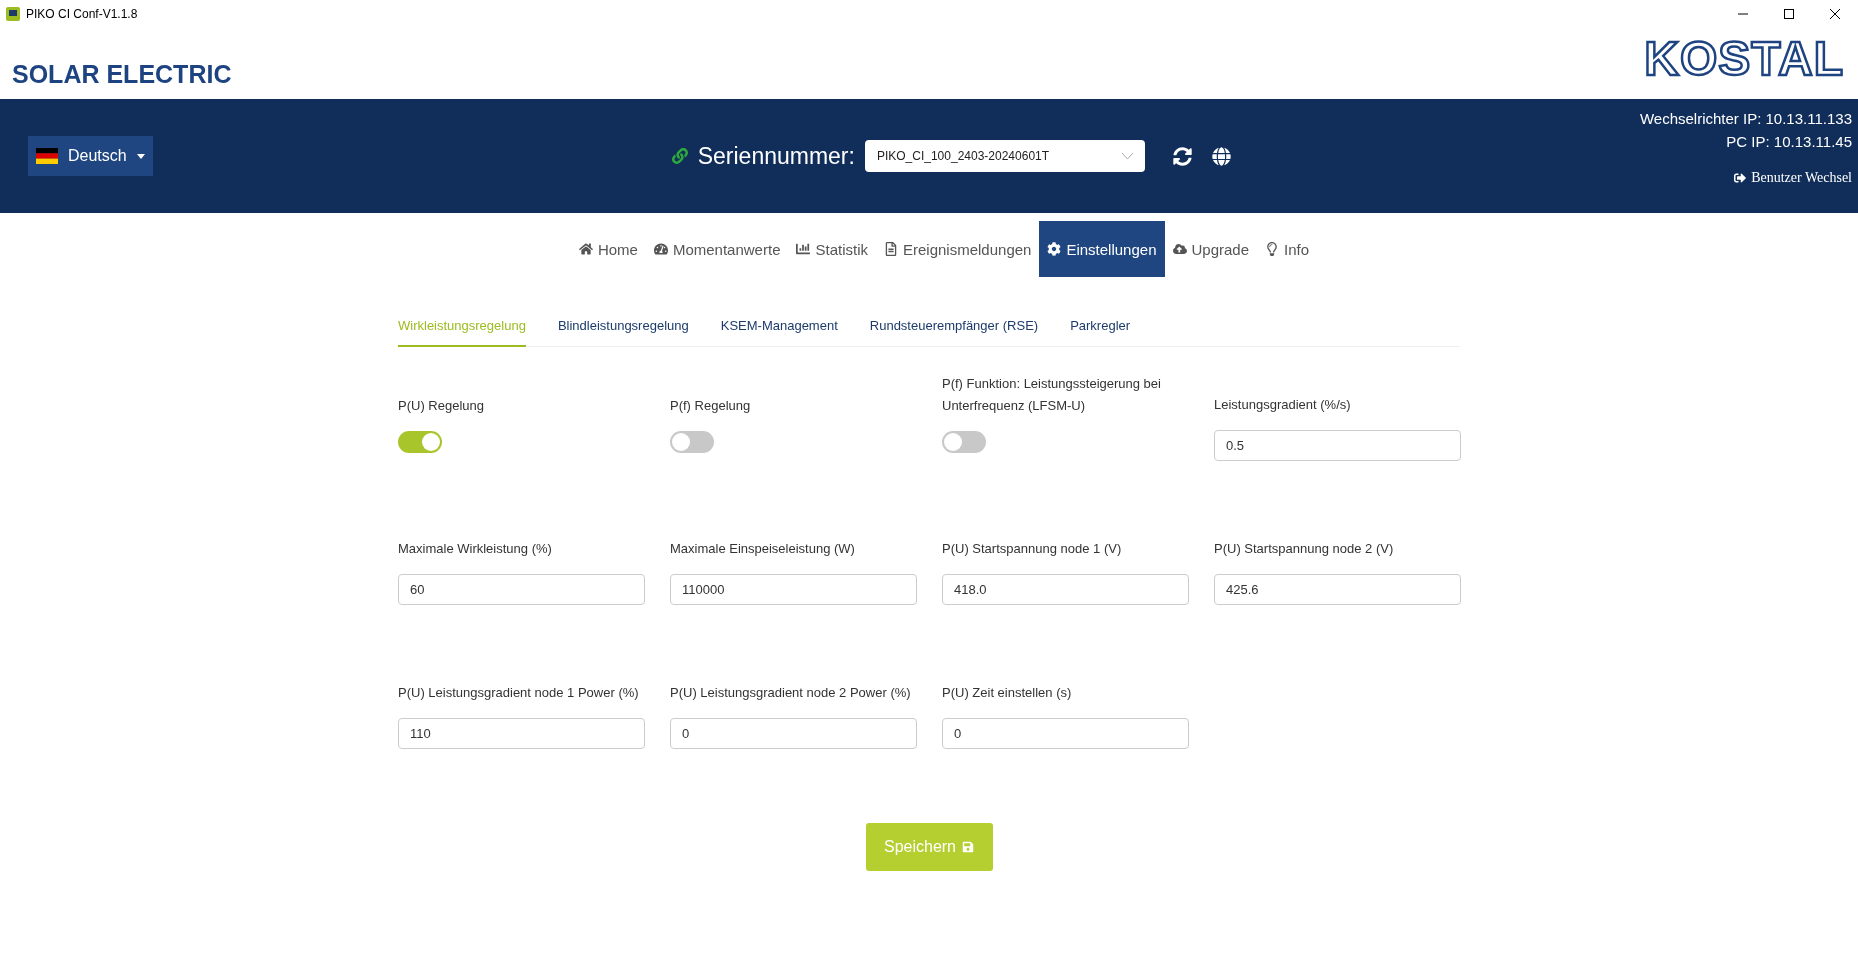 The image size is (1858, 972). I want to click on field-label: P(U) Leistungsgradient node 2 Power (%), so click(791, 693).